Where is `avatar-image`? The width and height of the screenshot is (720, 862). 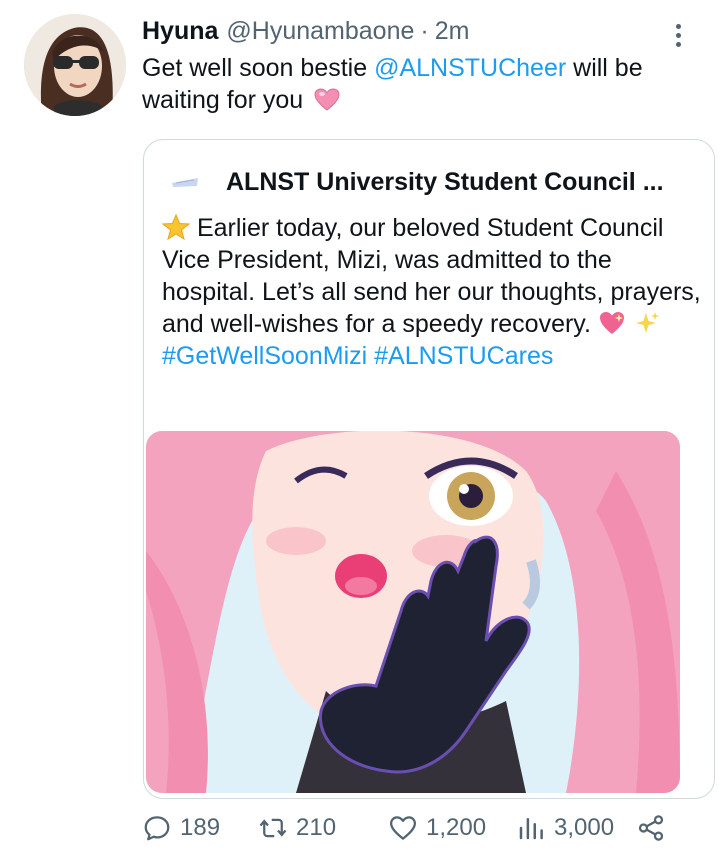 avatar-image is located at coordinates (75, 65).